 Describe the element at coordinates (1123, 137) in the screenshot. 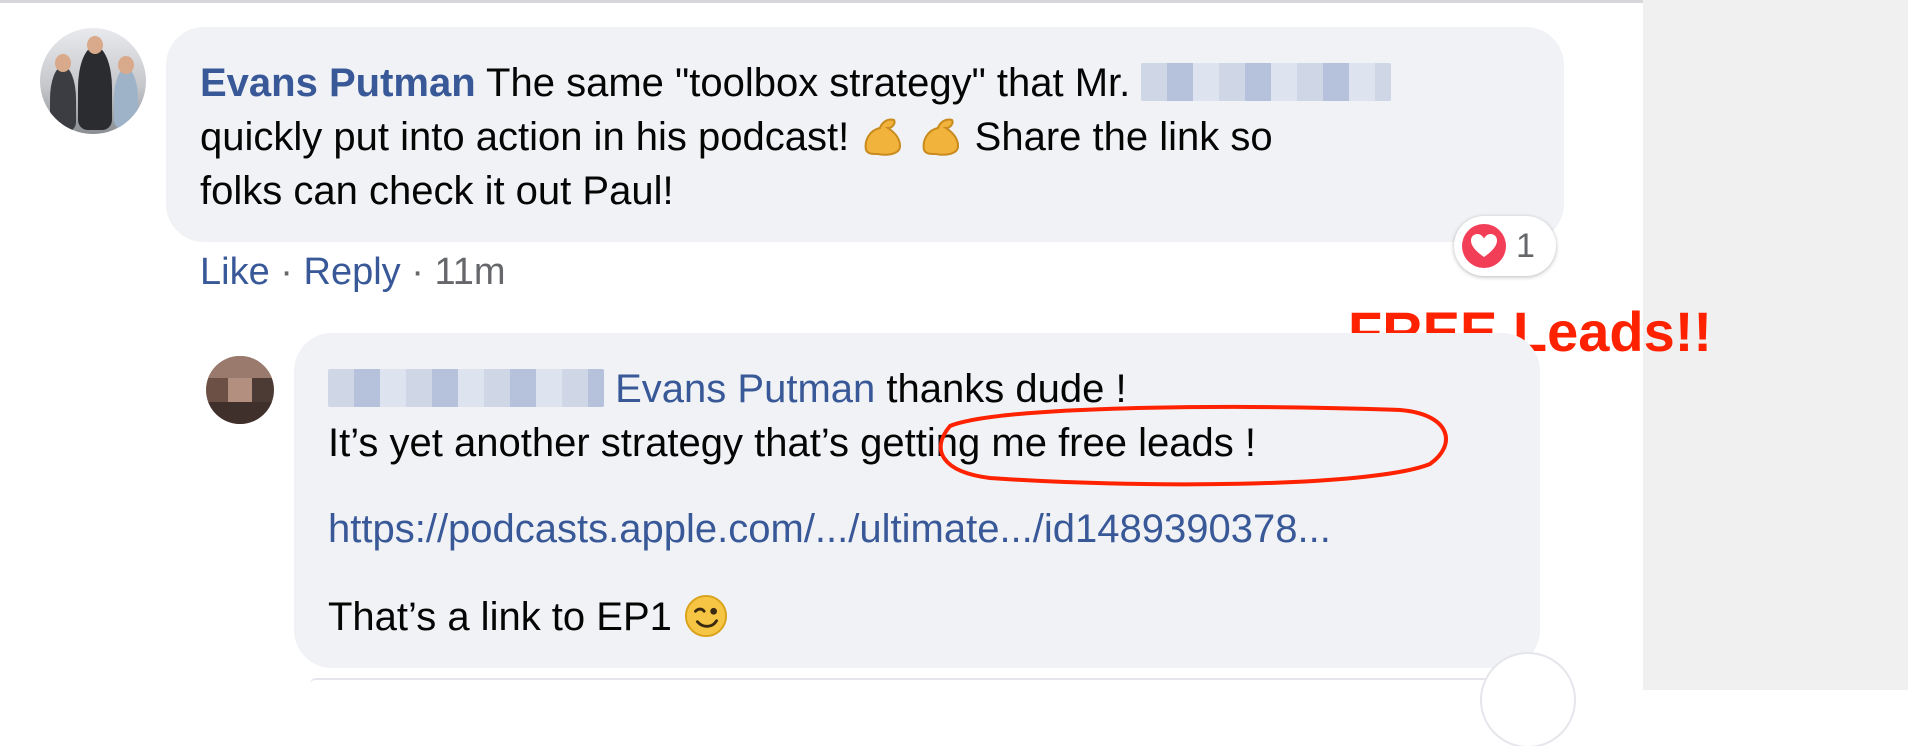

I see `comment-text: Share the link so` at that location.